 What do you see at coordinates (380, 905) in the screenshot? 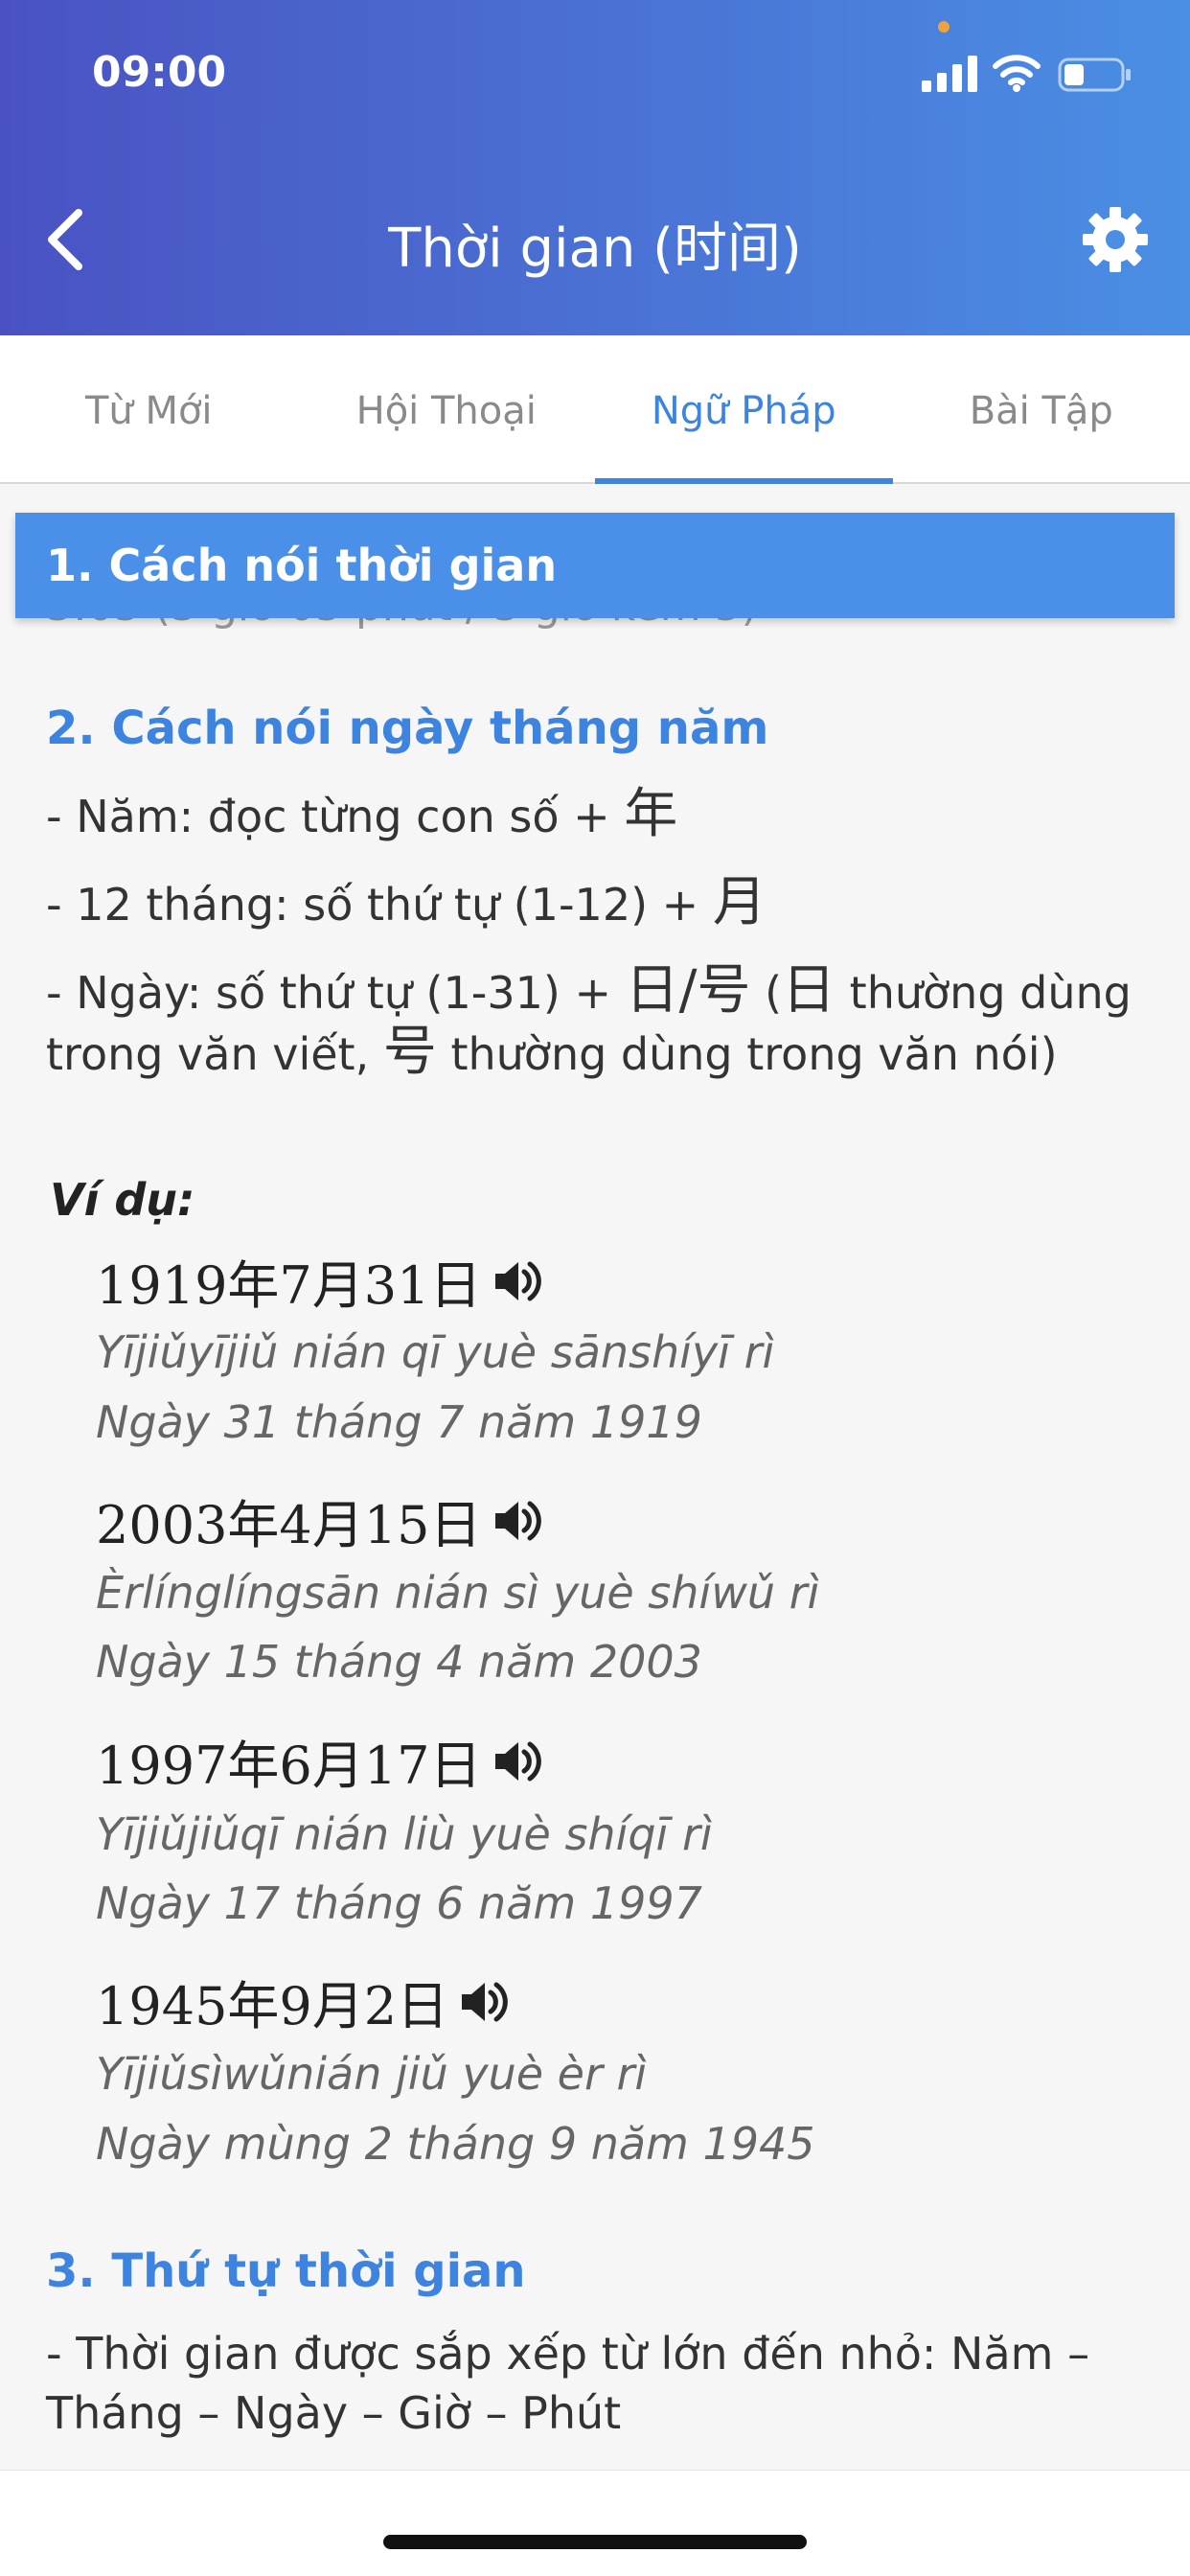
I see `rule-text: - 12 tháng: số thứ tự (1-12) +` at bounding box center [380, 905].